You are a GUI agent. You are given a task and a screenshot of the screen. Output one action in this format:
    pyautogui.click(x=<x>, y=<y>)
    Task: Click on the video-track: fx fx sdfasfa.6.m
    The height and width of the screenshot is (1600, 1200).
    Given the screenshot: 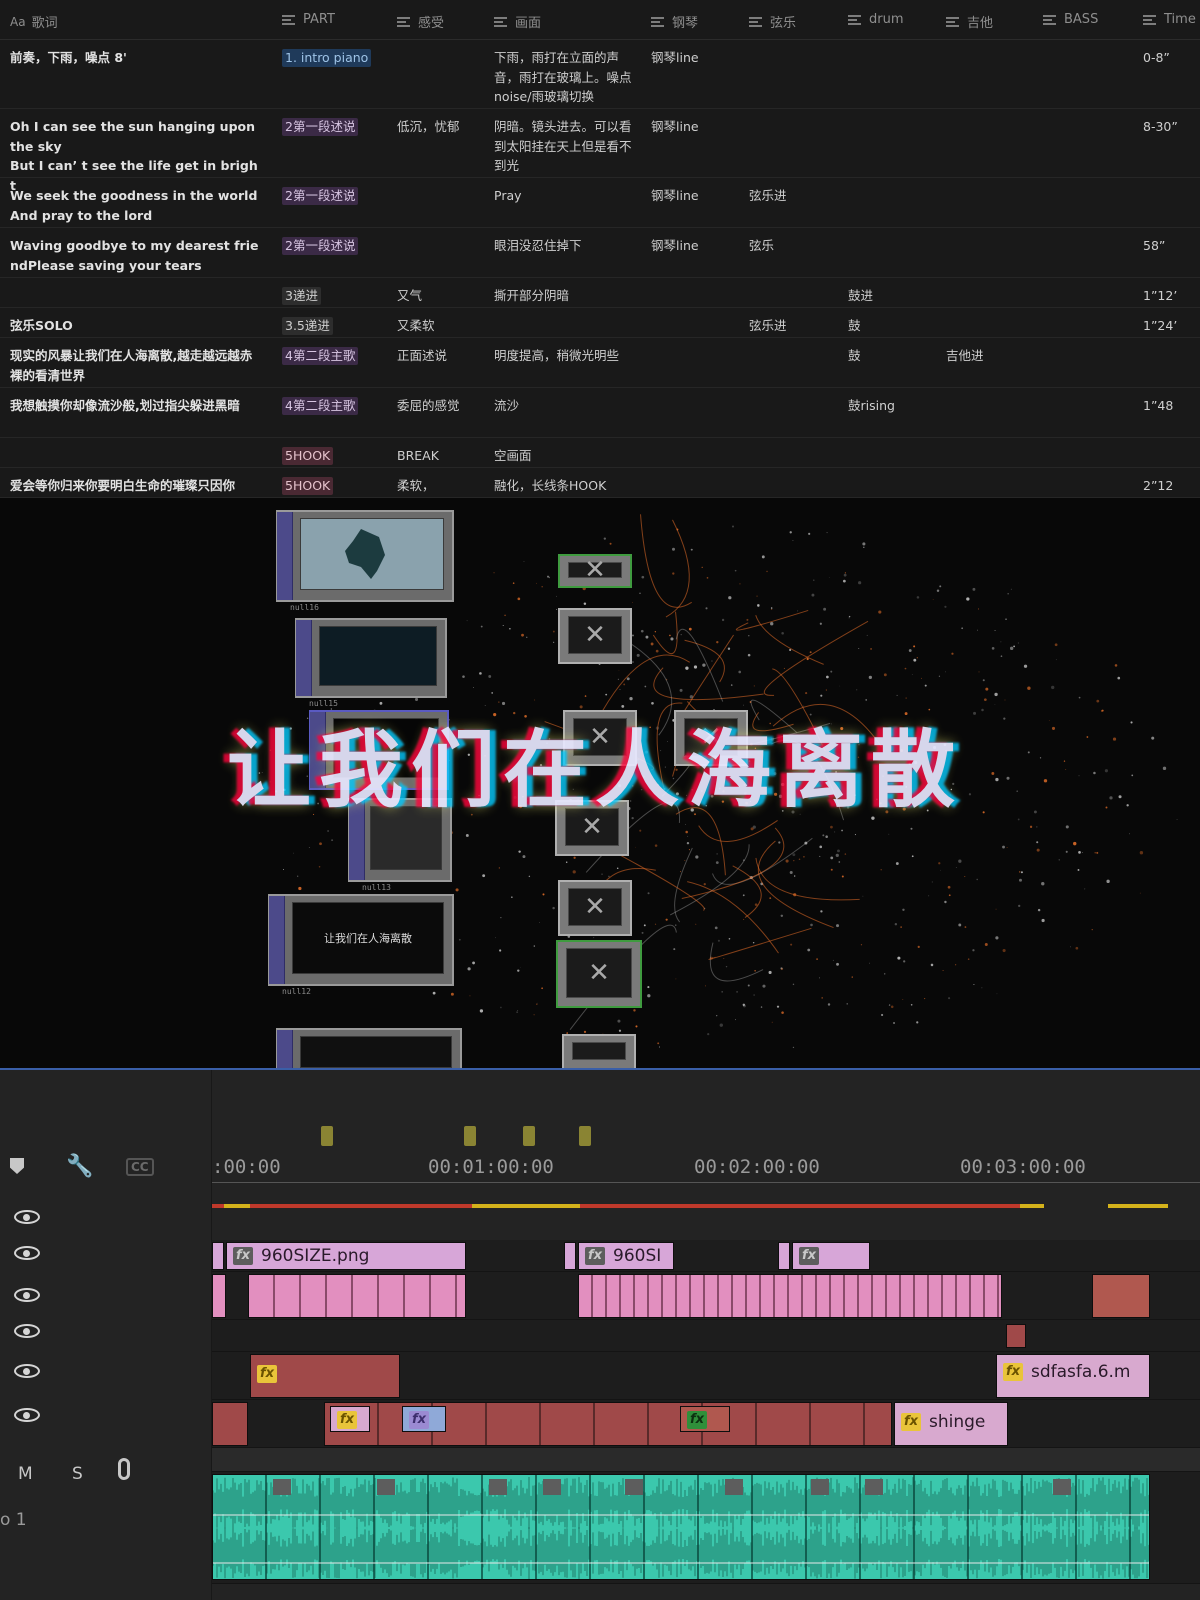 What is the action you would take?
    pyautogui.click(x=706, y=1376)
    